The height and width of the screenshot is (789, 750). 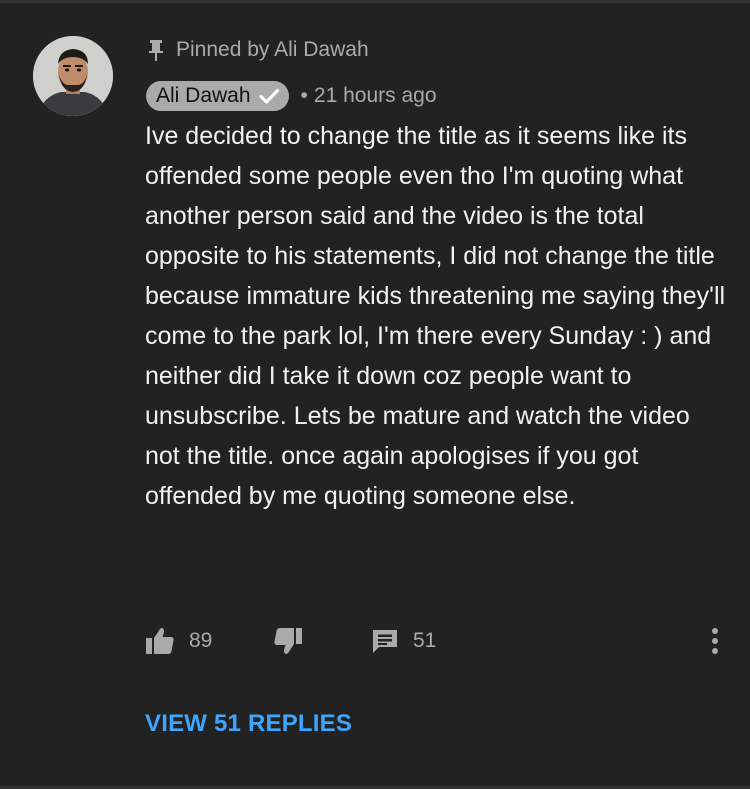 I want to click on checkmark-icon, so click(x=269, y=96).